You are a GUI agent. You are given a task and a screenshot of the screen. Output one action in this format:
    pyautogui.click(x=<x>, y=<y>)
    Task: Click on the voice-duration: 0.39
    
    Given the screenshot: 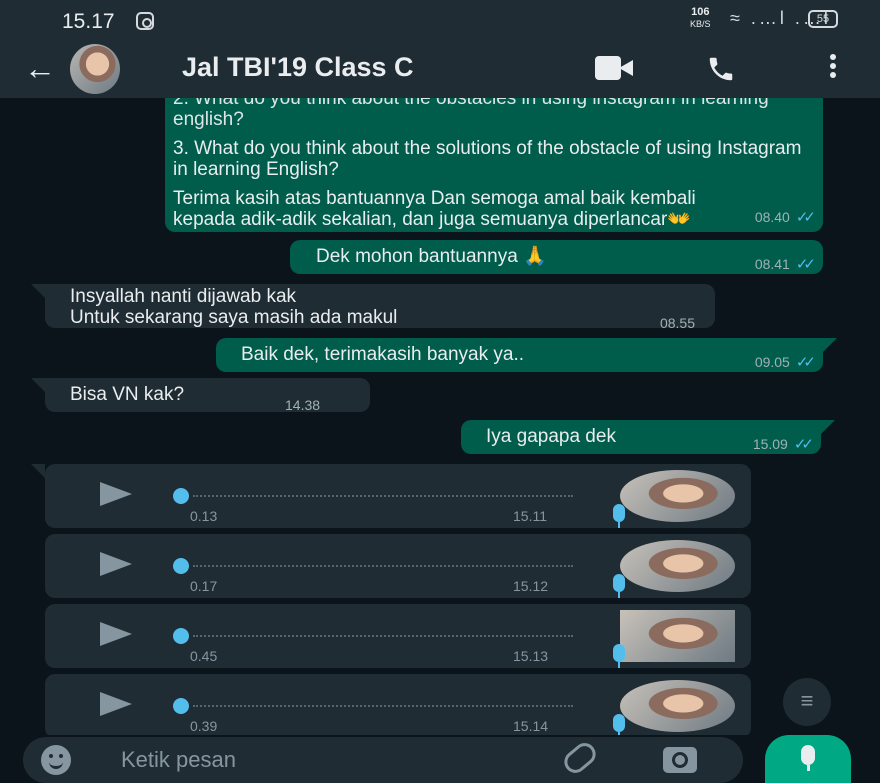 What is the action you would take?
    pyautogui.click(x=204, y=726)
    